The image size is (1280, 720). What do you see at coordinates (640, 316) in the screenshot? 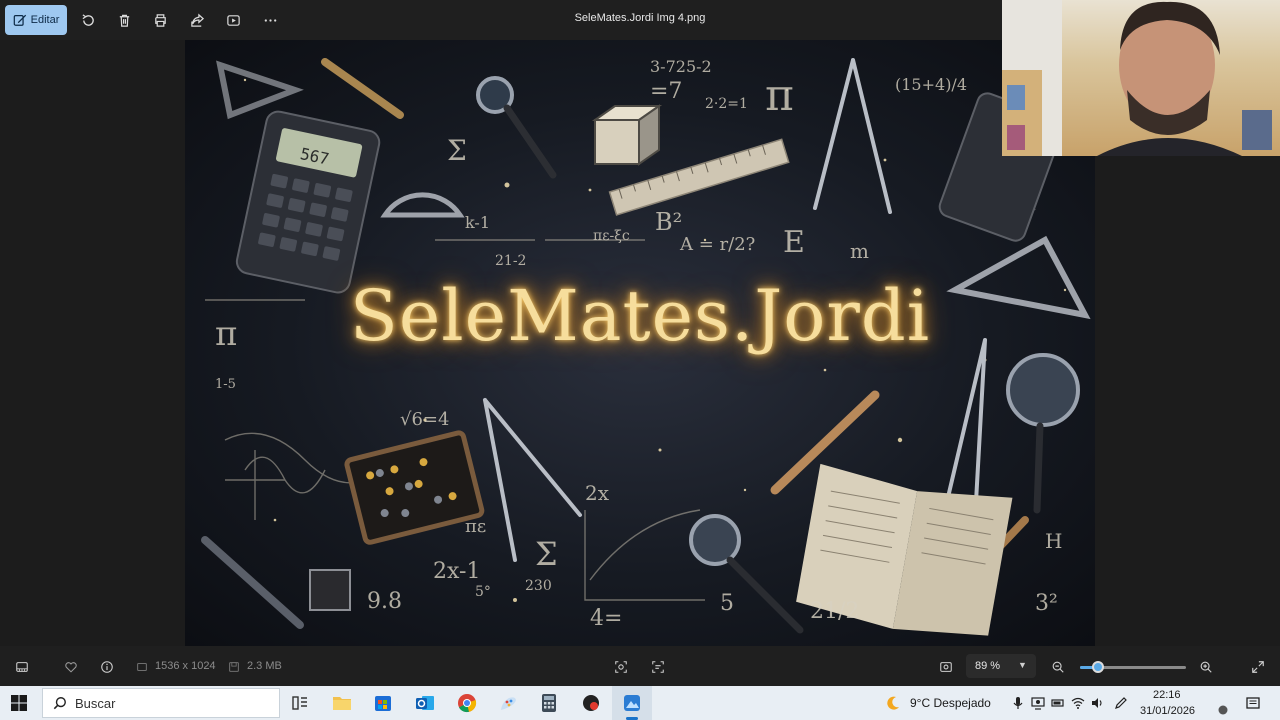
I see `image-headline: SeleMates.Jordi` at bounding box center [640, 316].